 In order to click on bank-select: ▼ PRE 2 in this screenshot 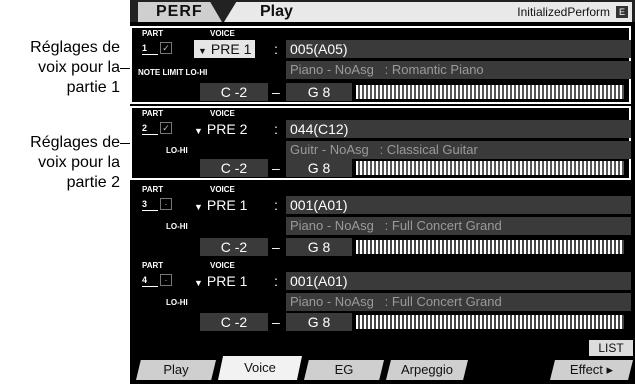, I will do `click(220, 129)`.